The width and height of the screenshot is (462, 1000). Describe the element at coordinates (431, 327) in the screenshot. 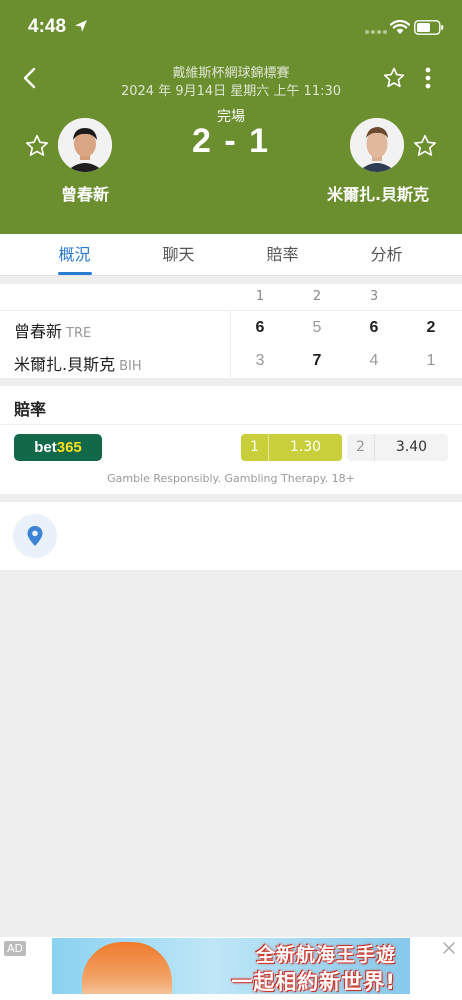

I see `sets-won-total: 2` at that location.